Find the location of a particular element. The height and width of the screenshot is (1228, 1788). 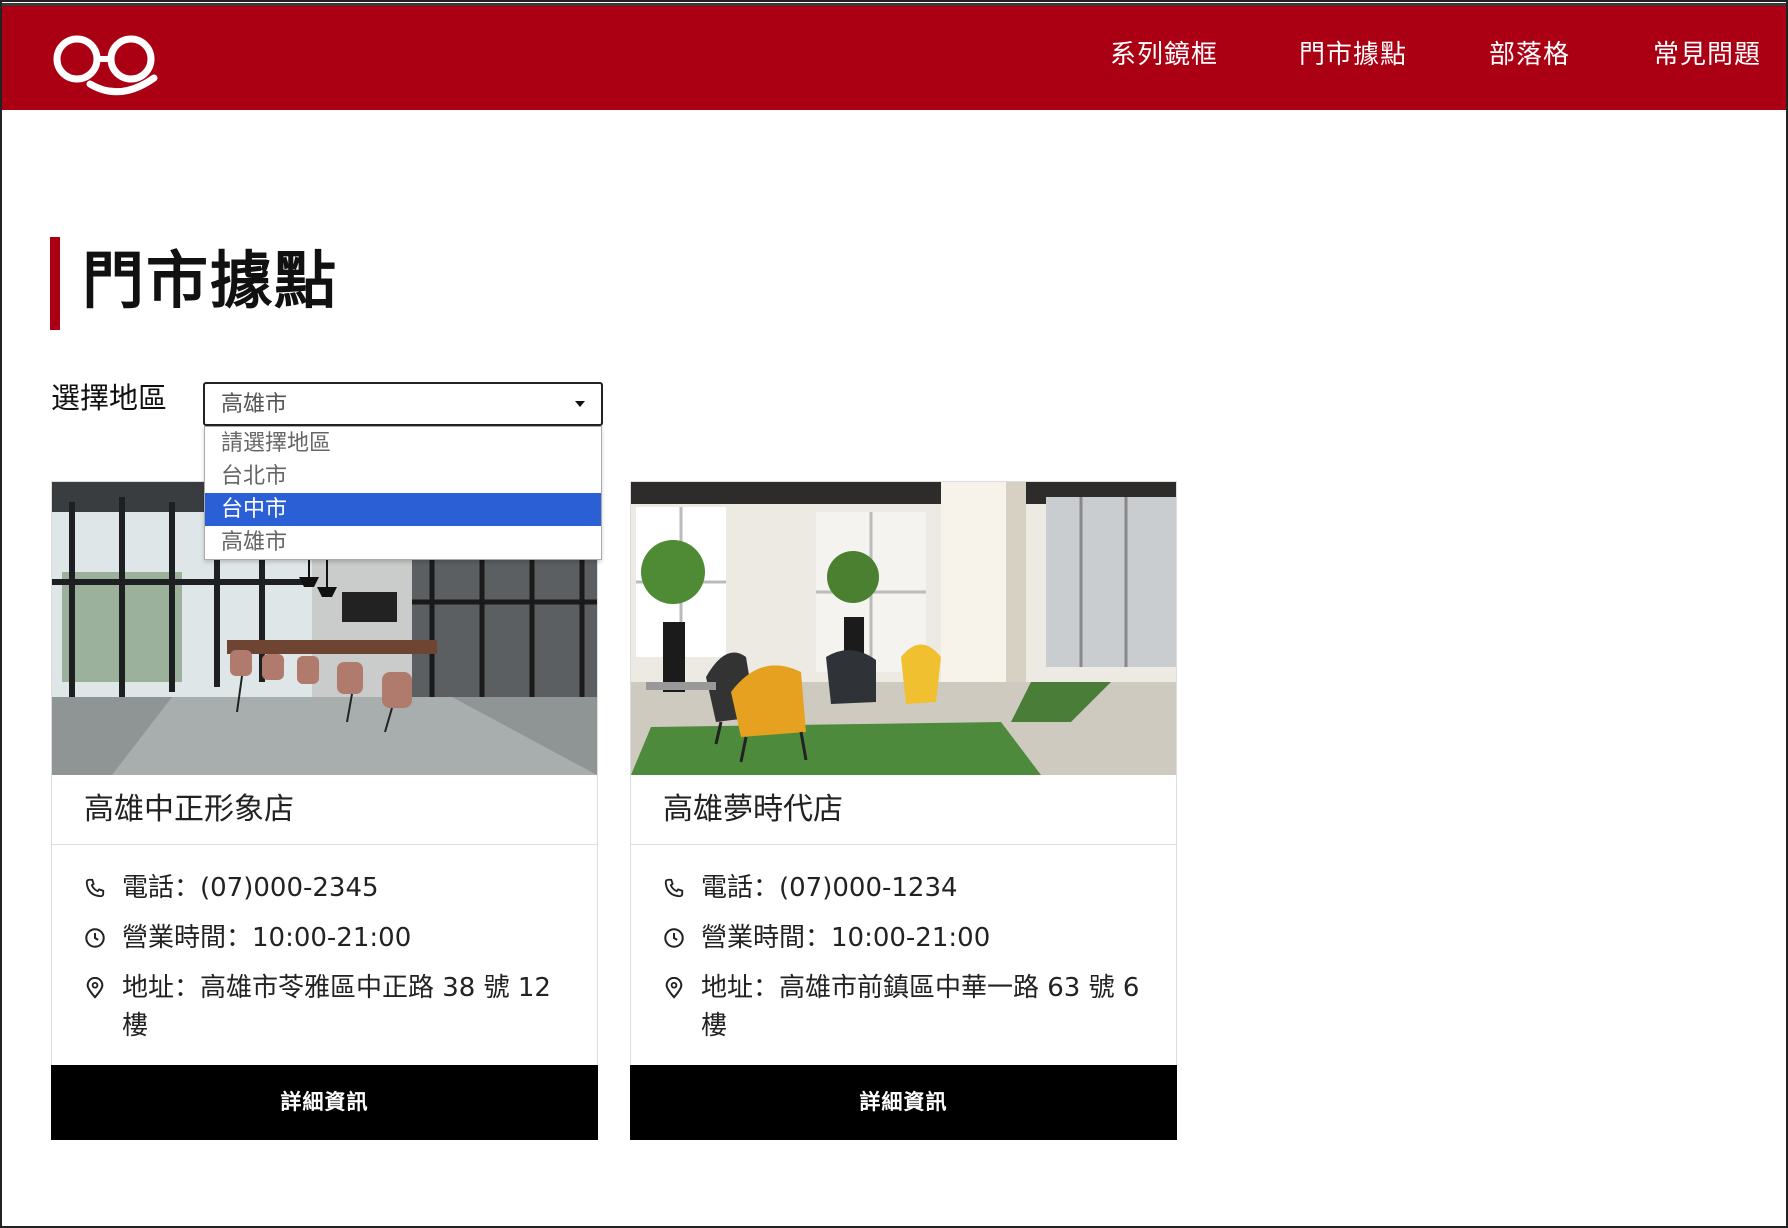

store-phone: 電話：(07)000-2345 is located at coordinates (352, 888).